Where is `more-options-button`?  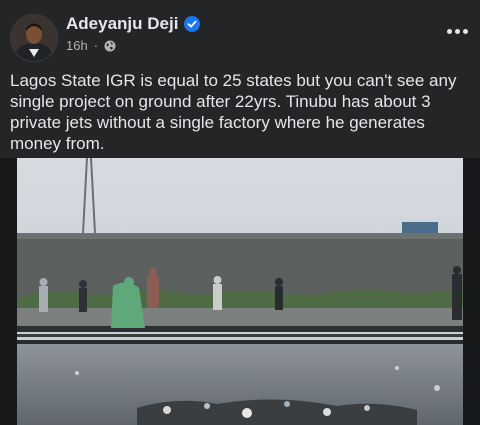 more-options-button is located at coordinates (457, 31).